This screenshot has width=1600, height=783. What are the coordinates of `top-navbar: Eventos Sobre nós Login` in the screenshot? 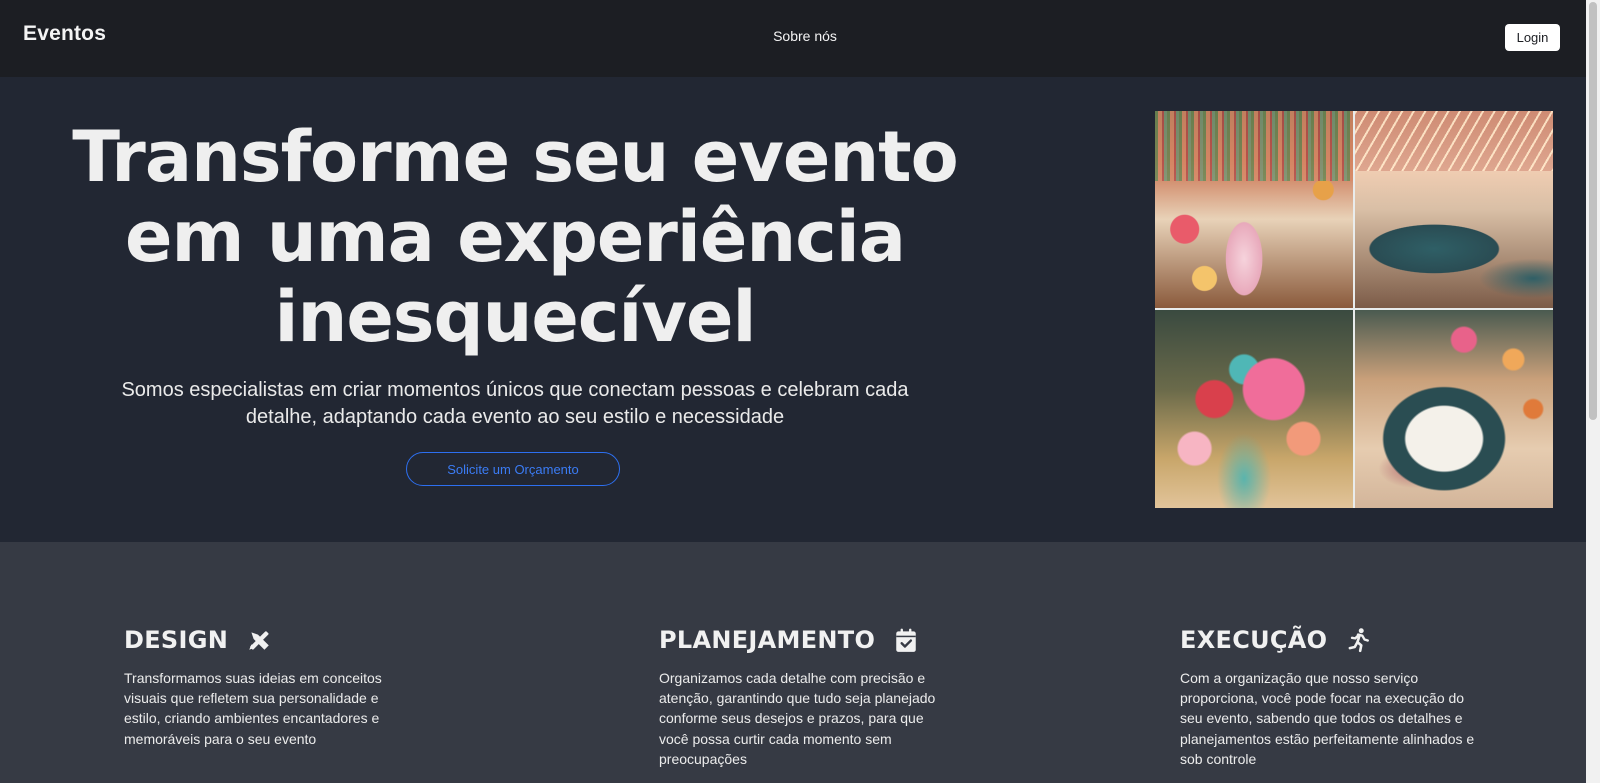 It's located at (793, 38).